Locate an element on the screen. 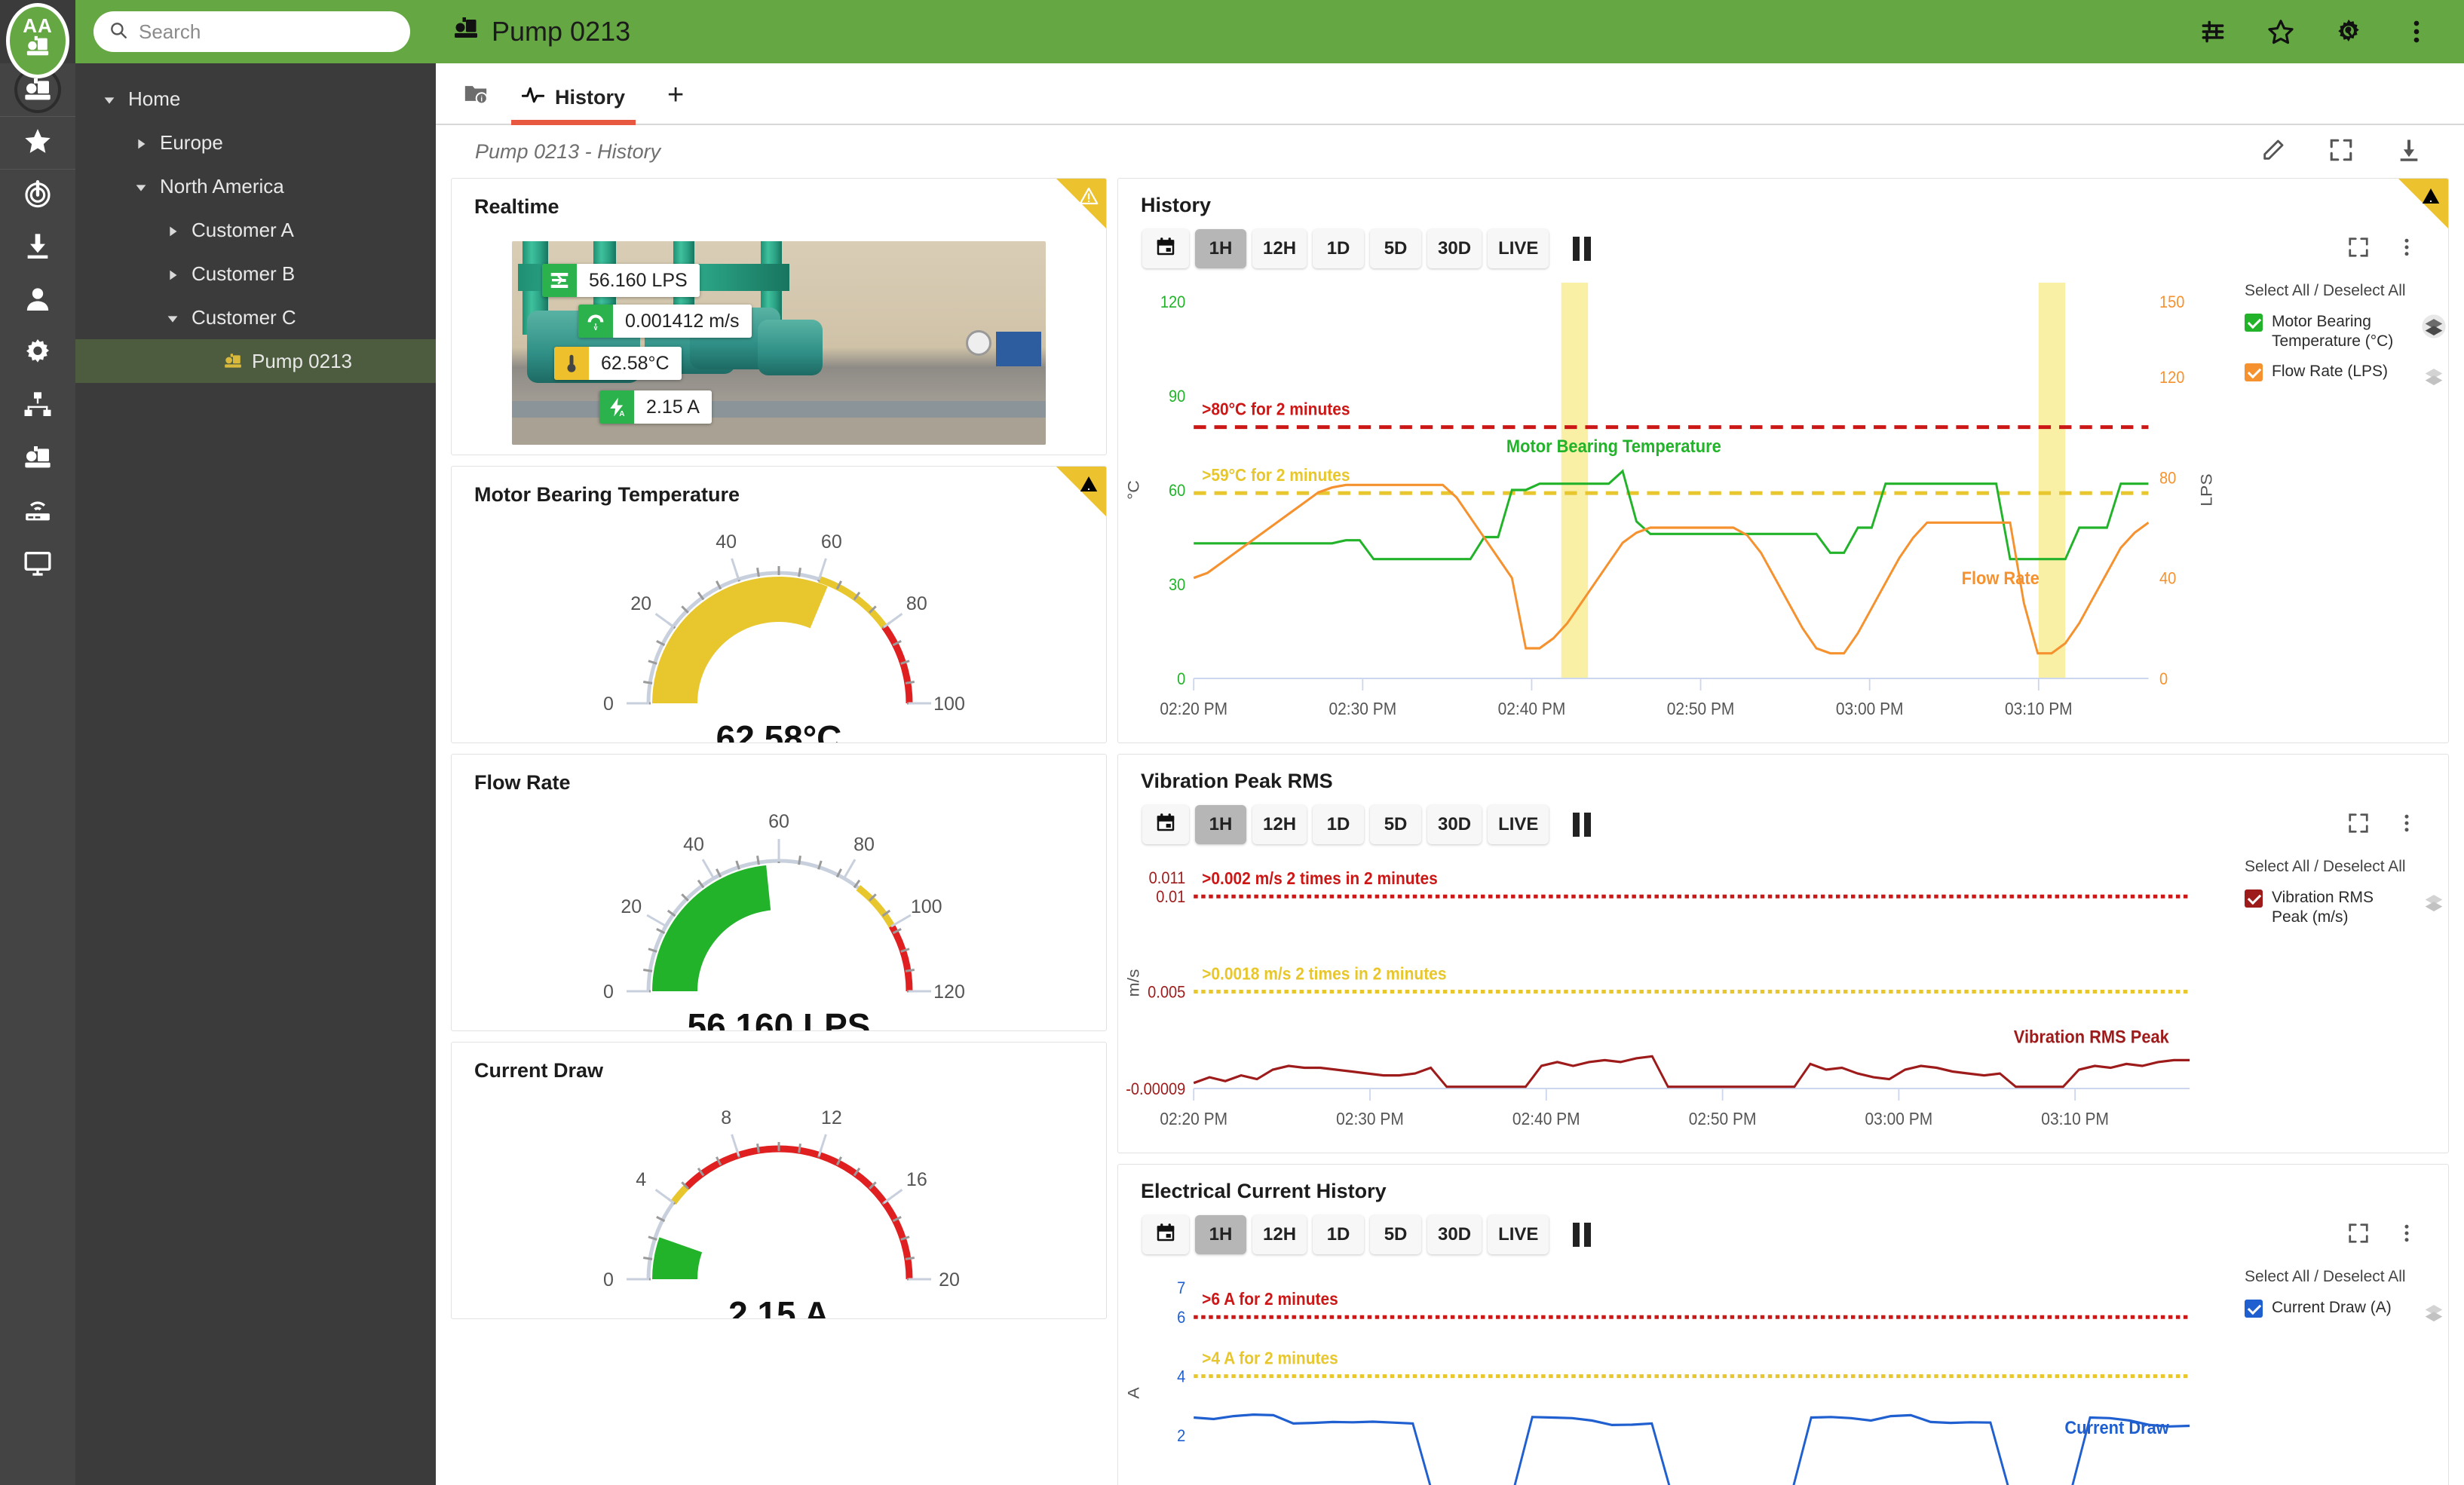 This screenshot has height=1485, width=2464. legend-row: Flow Rate (LPS) is located at coordinates (2347, 376).